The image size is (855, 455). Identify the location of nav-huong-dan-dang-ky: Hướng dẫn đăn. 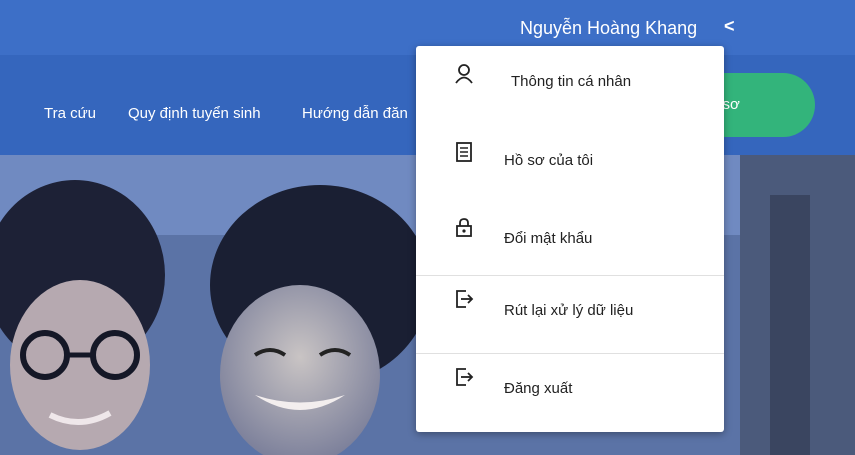
(355, 113).